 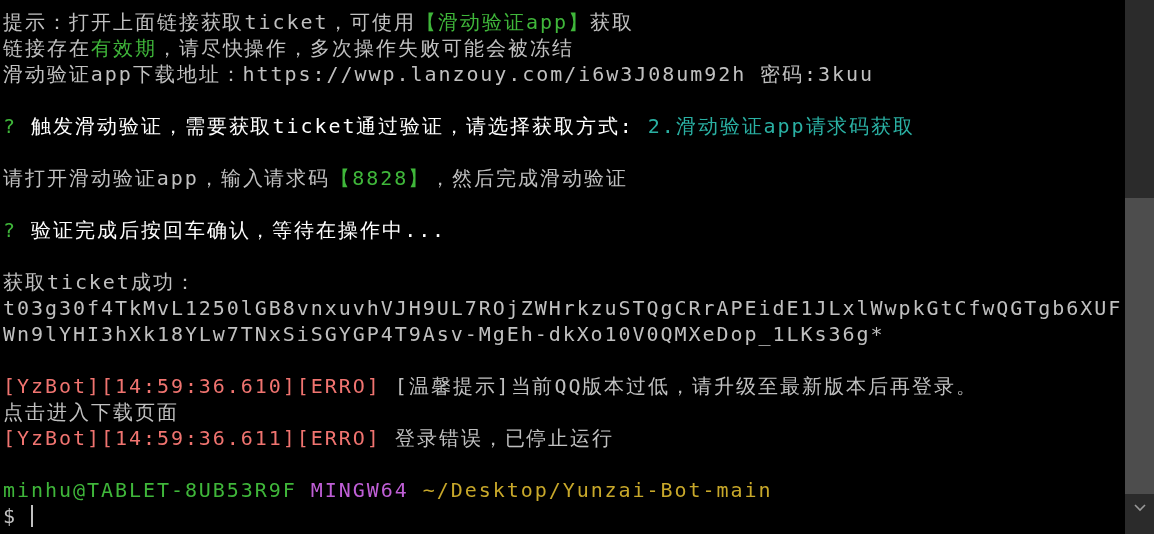 I want to click on terminal-text: [YzBot][14:59:36.610][ERRO], so click(x=192, y=386).